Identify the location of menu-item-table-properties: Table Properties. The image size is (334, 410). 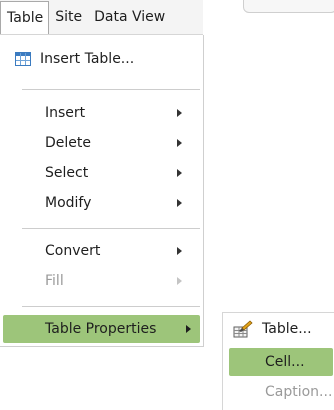
(101, 329).